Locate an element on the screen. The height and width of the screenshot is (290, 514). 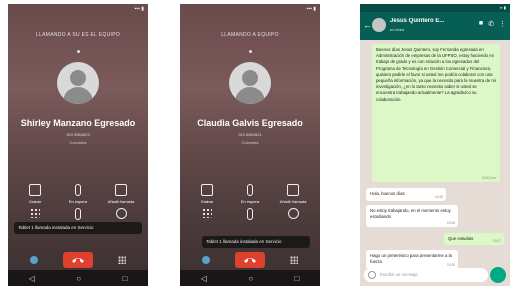
status-bar: ▪▪ ▮ is located at coordinates (435, 8).